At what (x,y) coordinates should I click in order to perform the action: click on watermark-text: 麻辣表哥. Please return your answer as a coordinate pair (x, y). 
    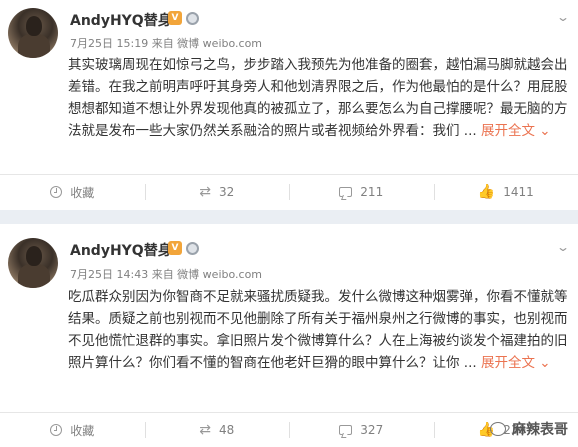
    Looking at the image, I should click on (540, 430).